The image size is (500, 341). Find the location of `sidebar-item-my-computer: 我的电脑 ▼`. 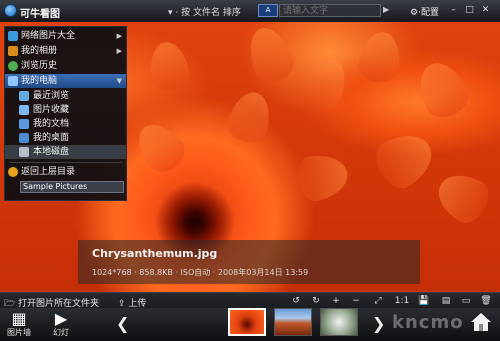

sidebar-item-my-computer: 我的电脑 ▼ is located at coordinates (65, 81).